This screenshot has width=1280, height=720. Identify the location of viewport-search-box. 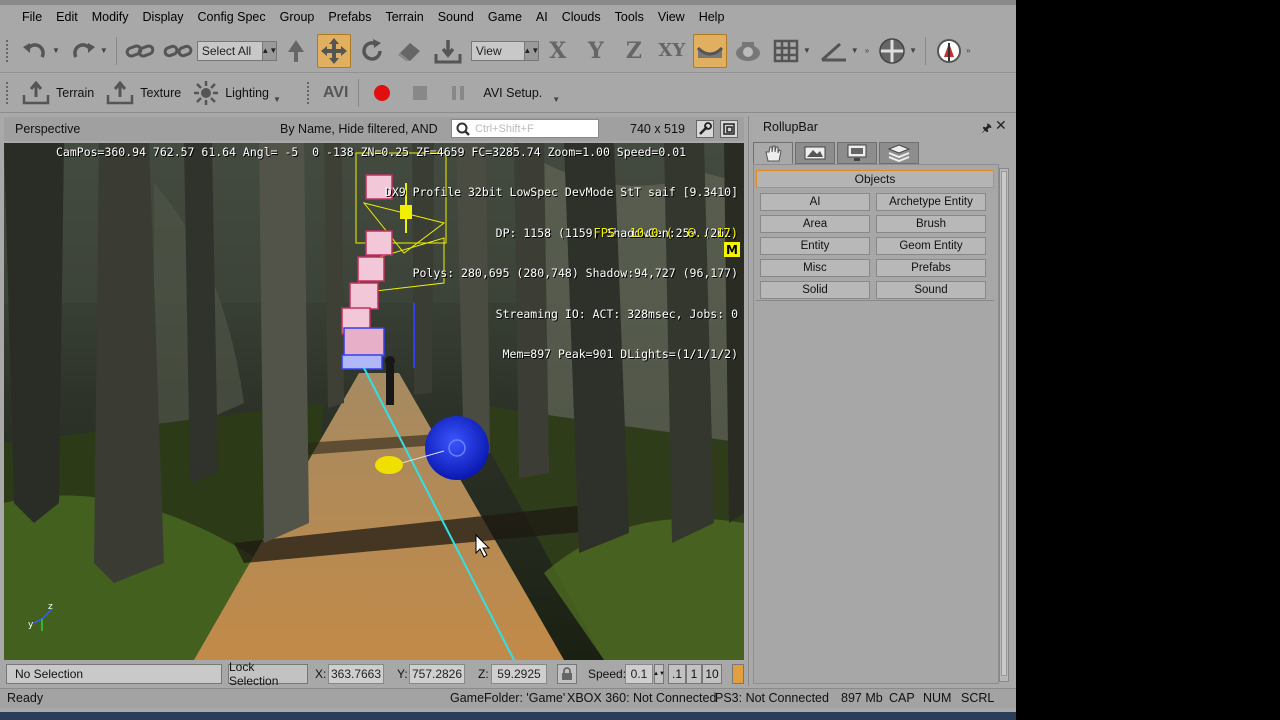
(525, 128).